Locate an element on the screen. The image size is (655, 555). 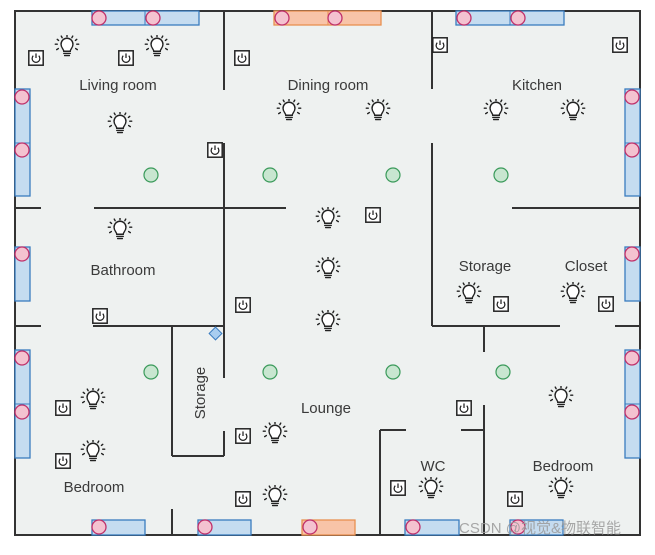
label-bedroom-left: Bedroom is located at coordinates (94, 487).